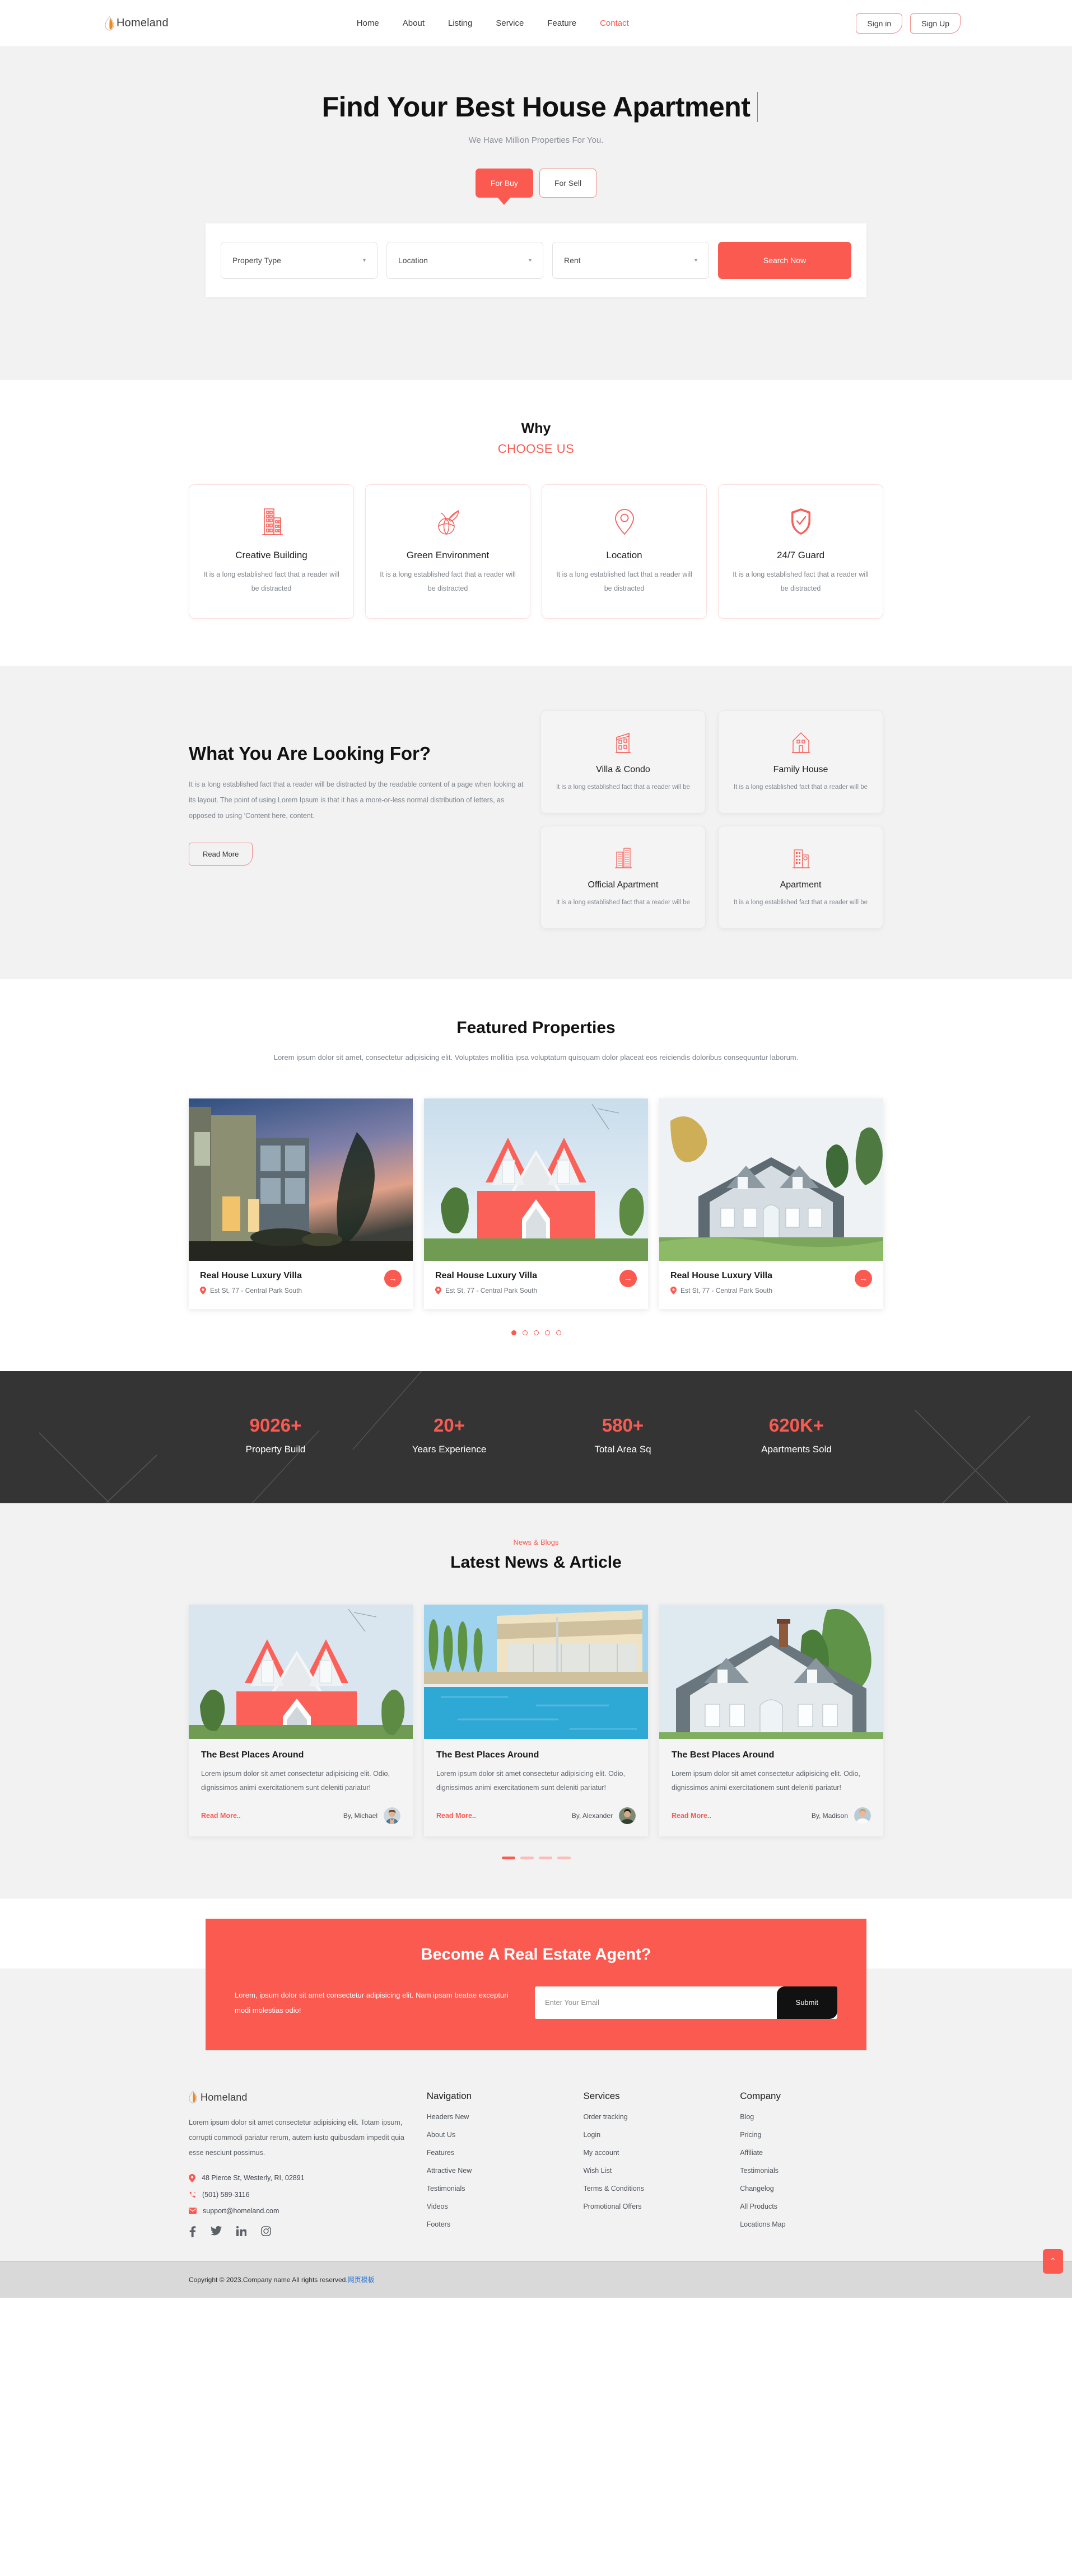 This screenshot has width=1072, height=2576. What do you see at coordinates (811, 2135) in the screenshot?
I see `footer-link: Pricing` at bounding box center [811, 2135].